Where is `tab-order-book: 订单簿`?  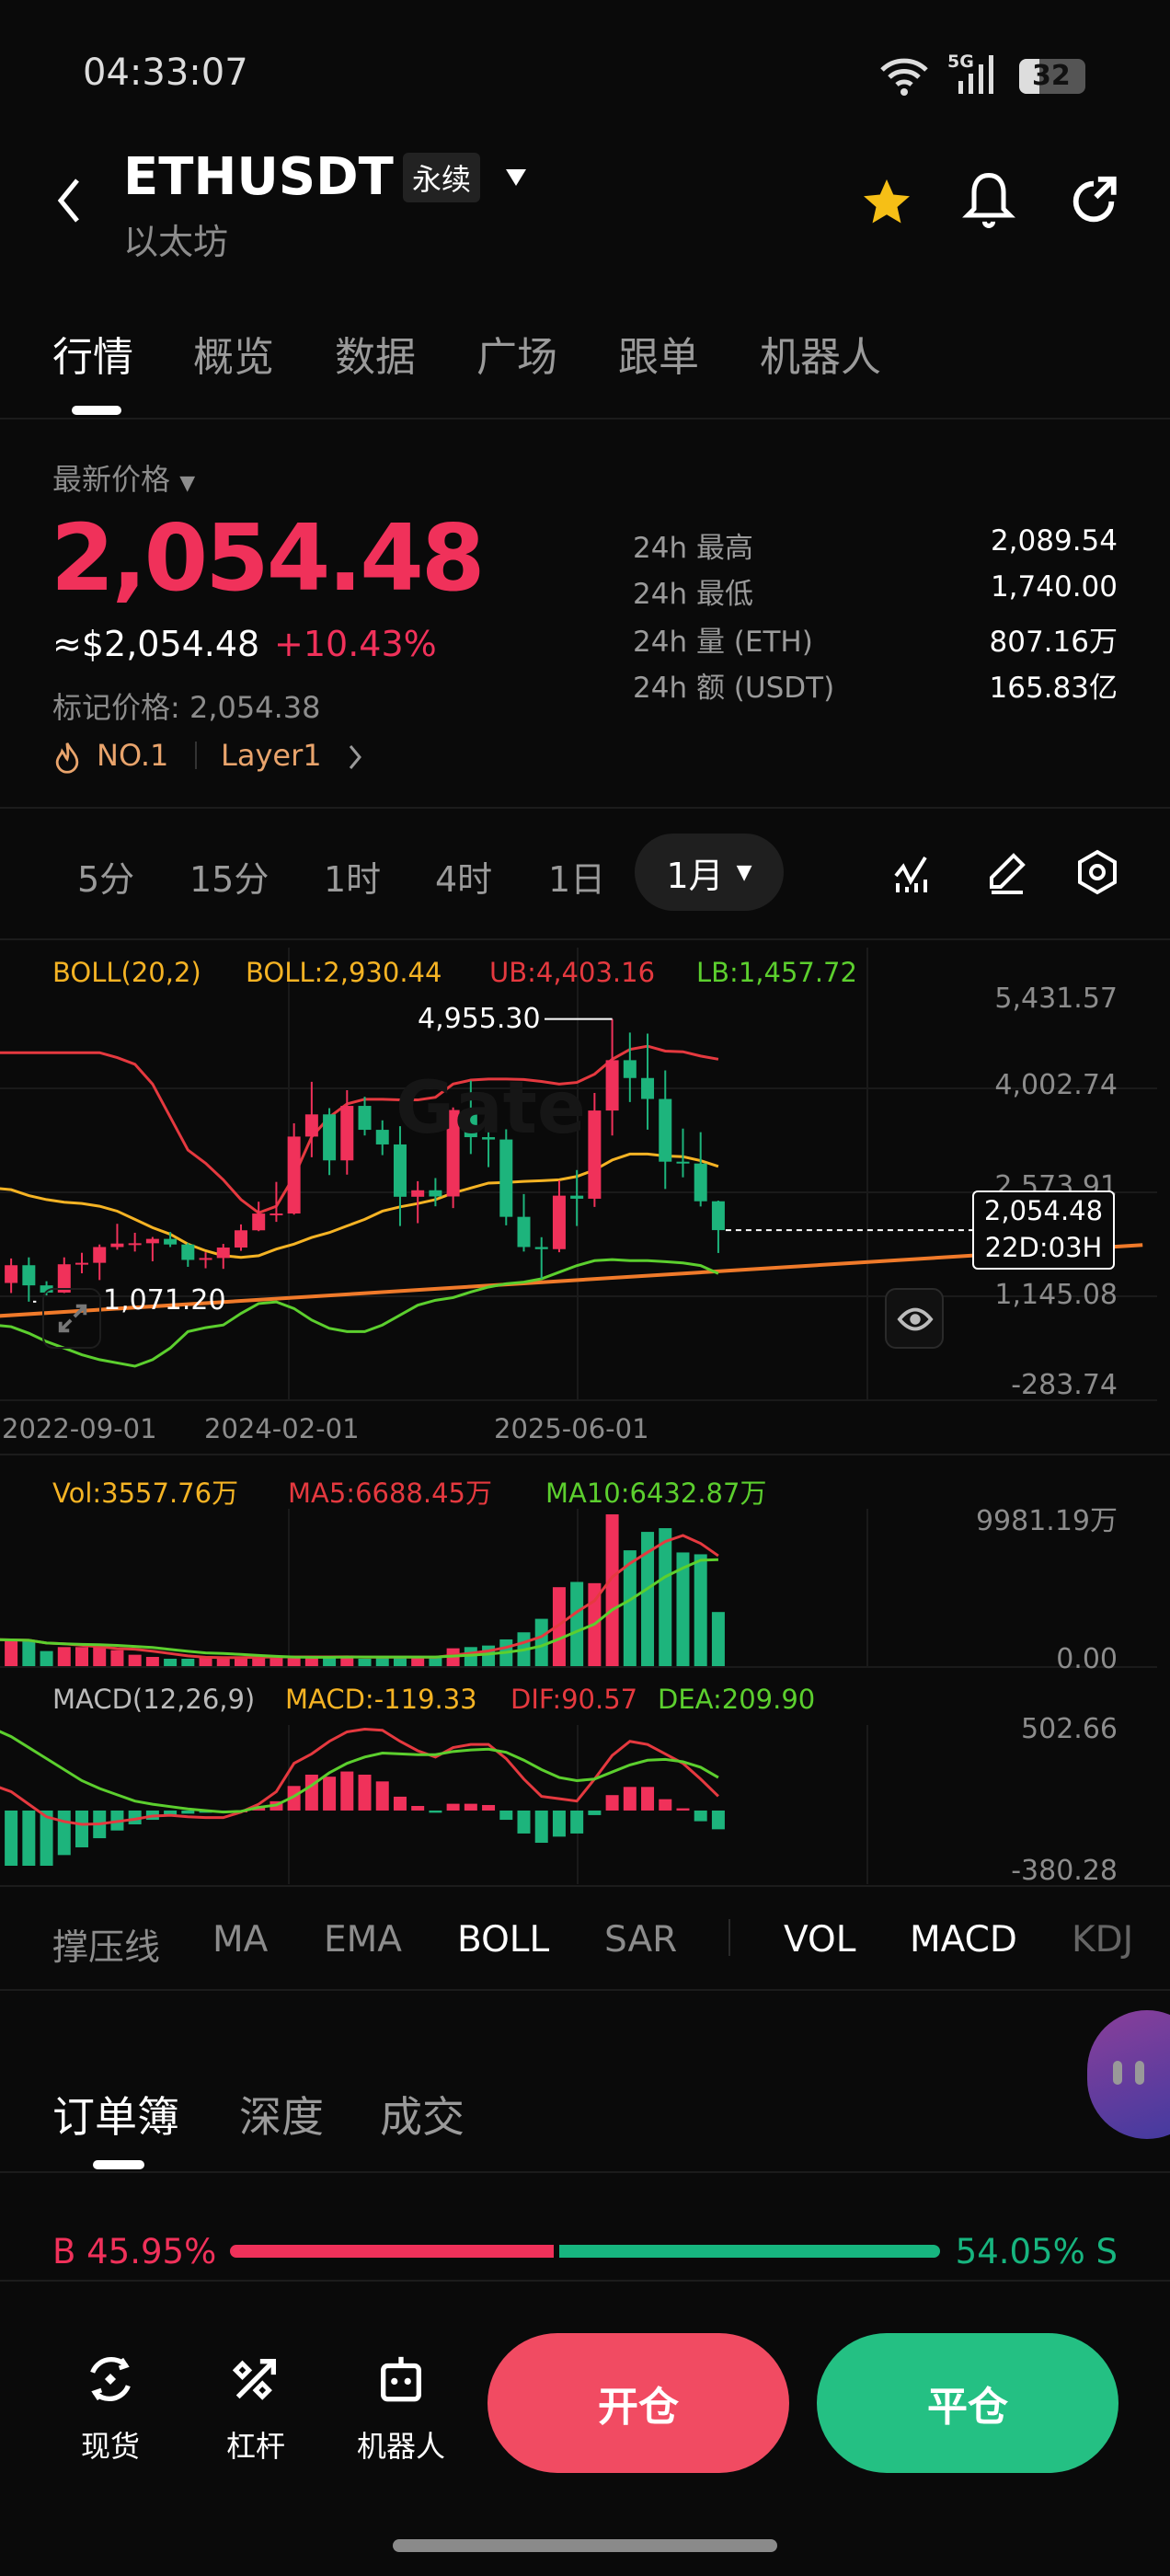 tab-order-book: 订单簿 is located at coordinates (115, 2114).